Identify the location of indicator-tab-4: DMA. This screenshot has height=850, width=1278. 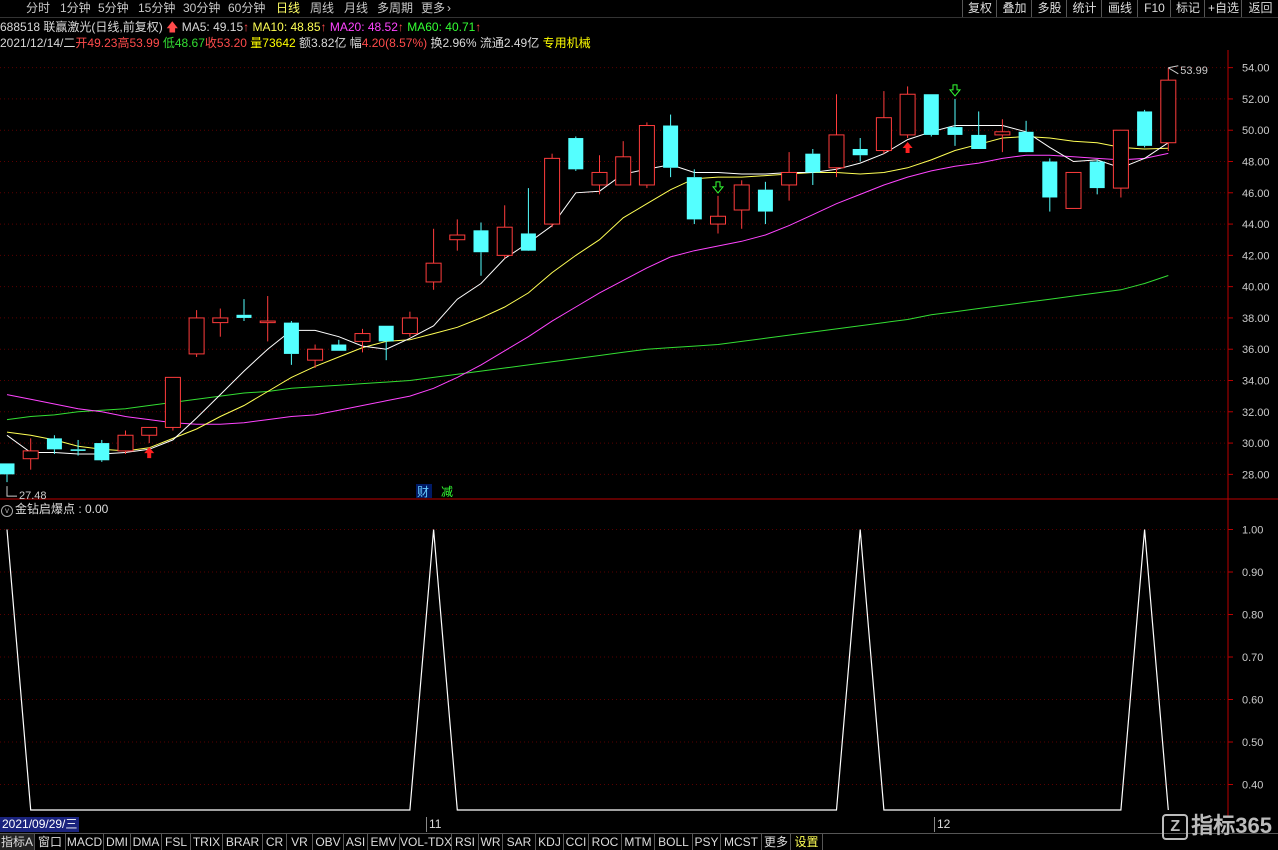
(146, 842).